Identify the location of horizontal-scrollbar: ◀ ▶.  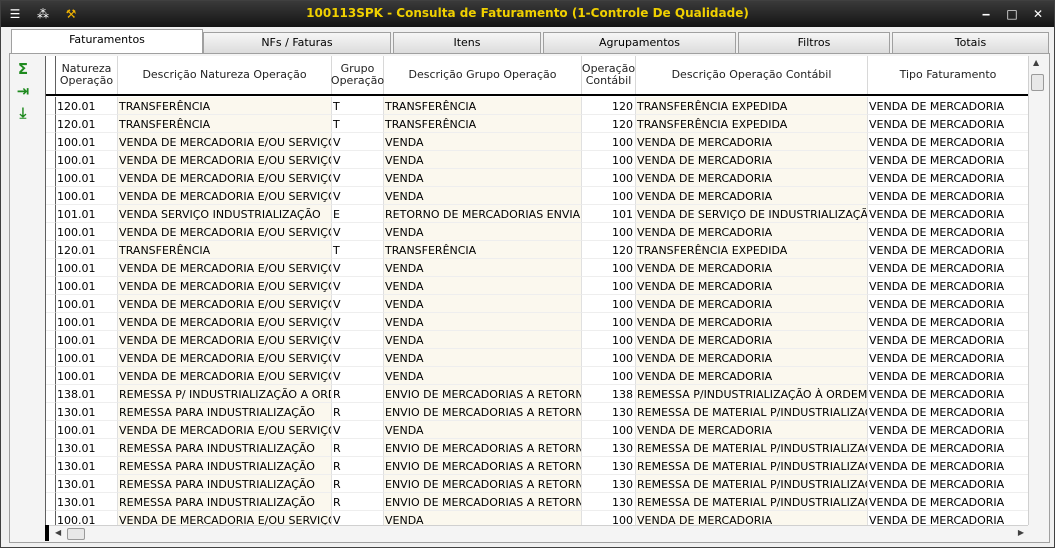
(536, 533).